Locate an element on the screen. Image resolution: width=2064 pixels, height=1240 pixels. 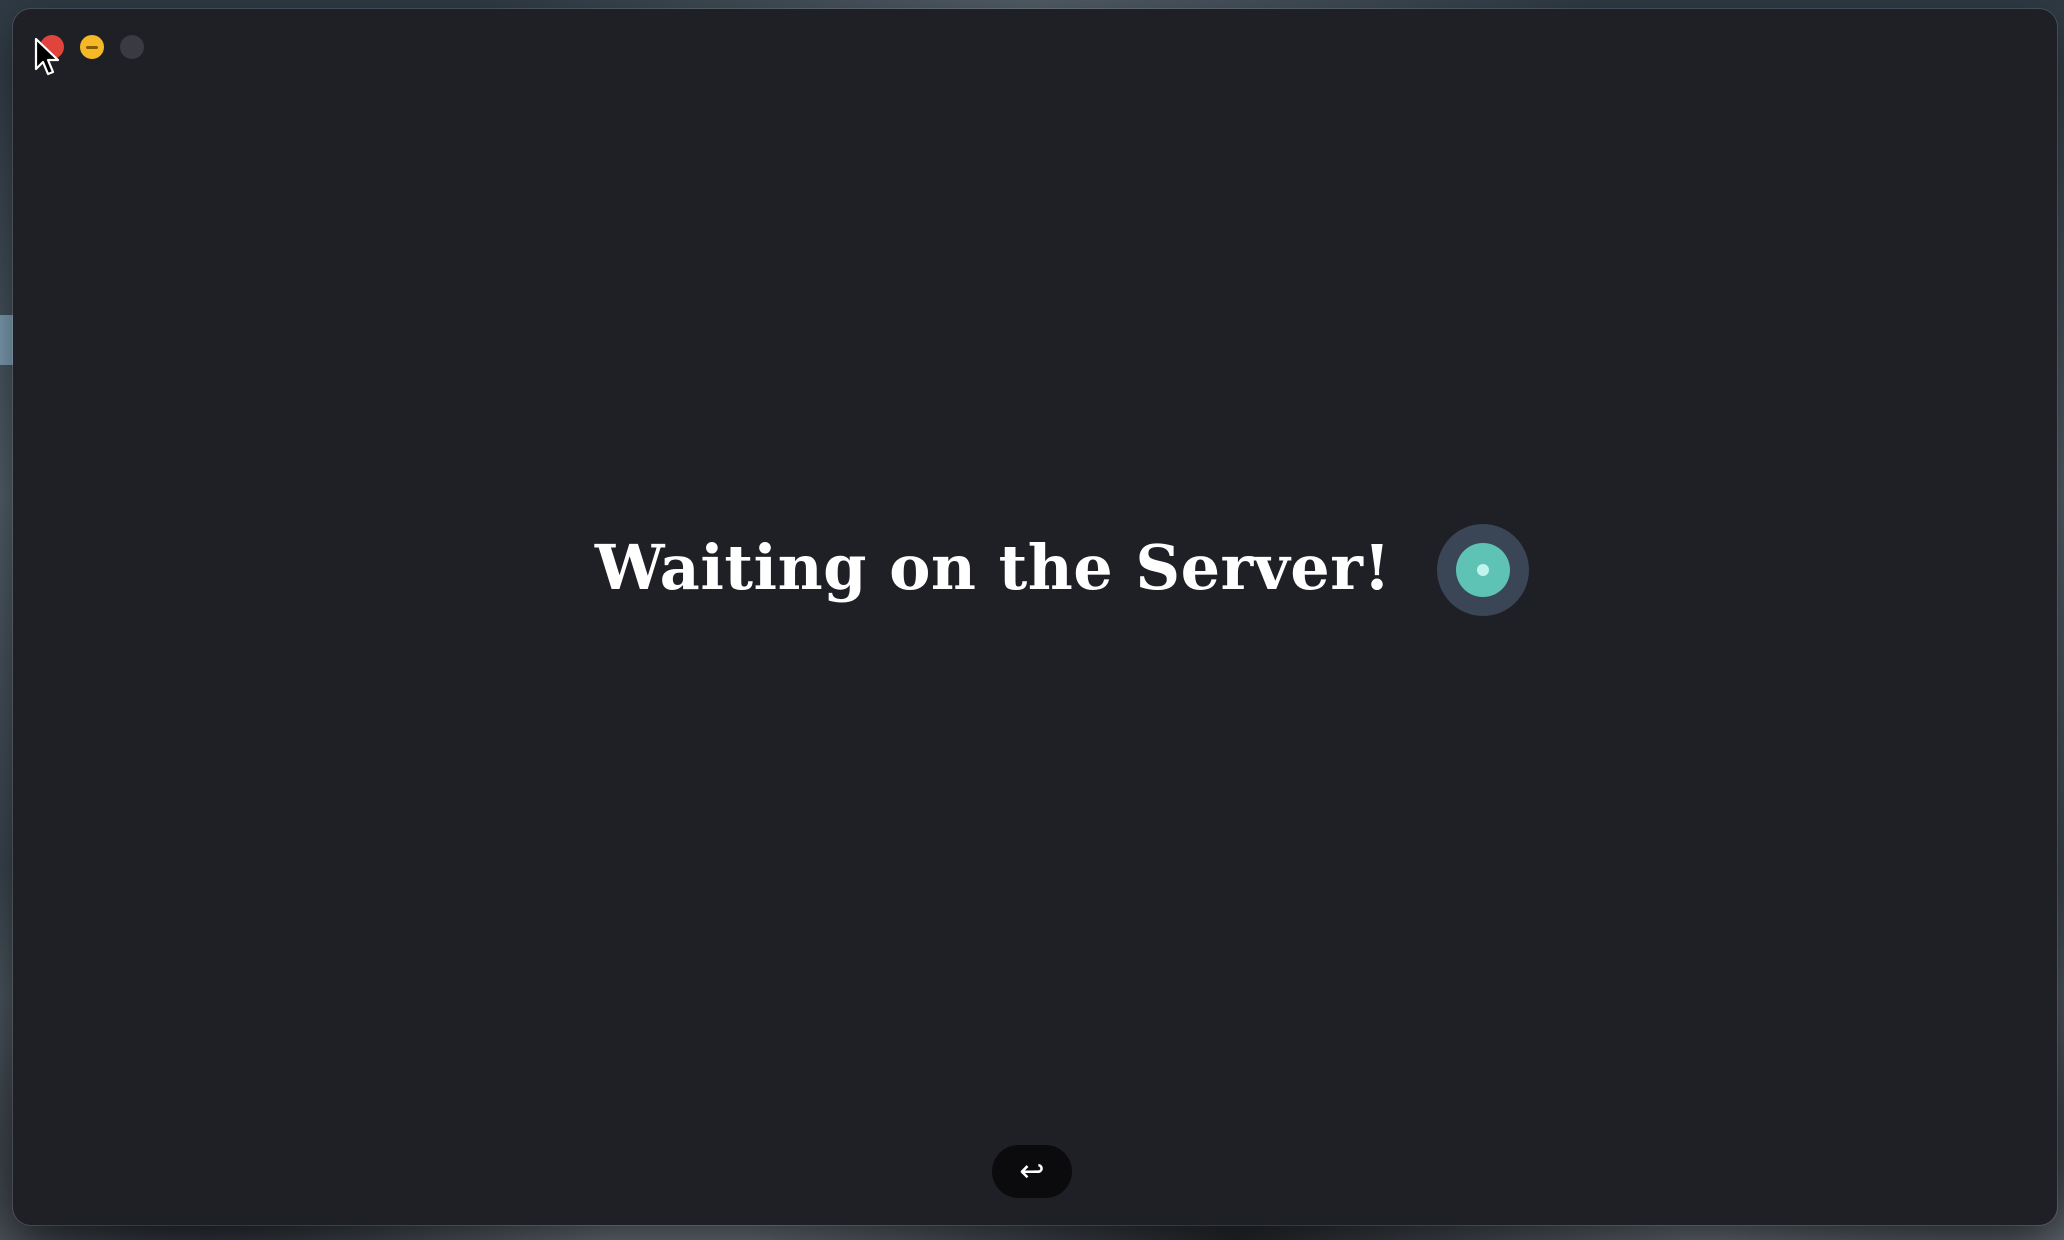
spinner-center-dot is located at coordinates (1483, 570).